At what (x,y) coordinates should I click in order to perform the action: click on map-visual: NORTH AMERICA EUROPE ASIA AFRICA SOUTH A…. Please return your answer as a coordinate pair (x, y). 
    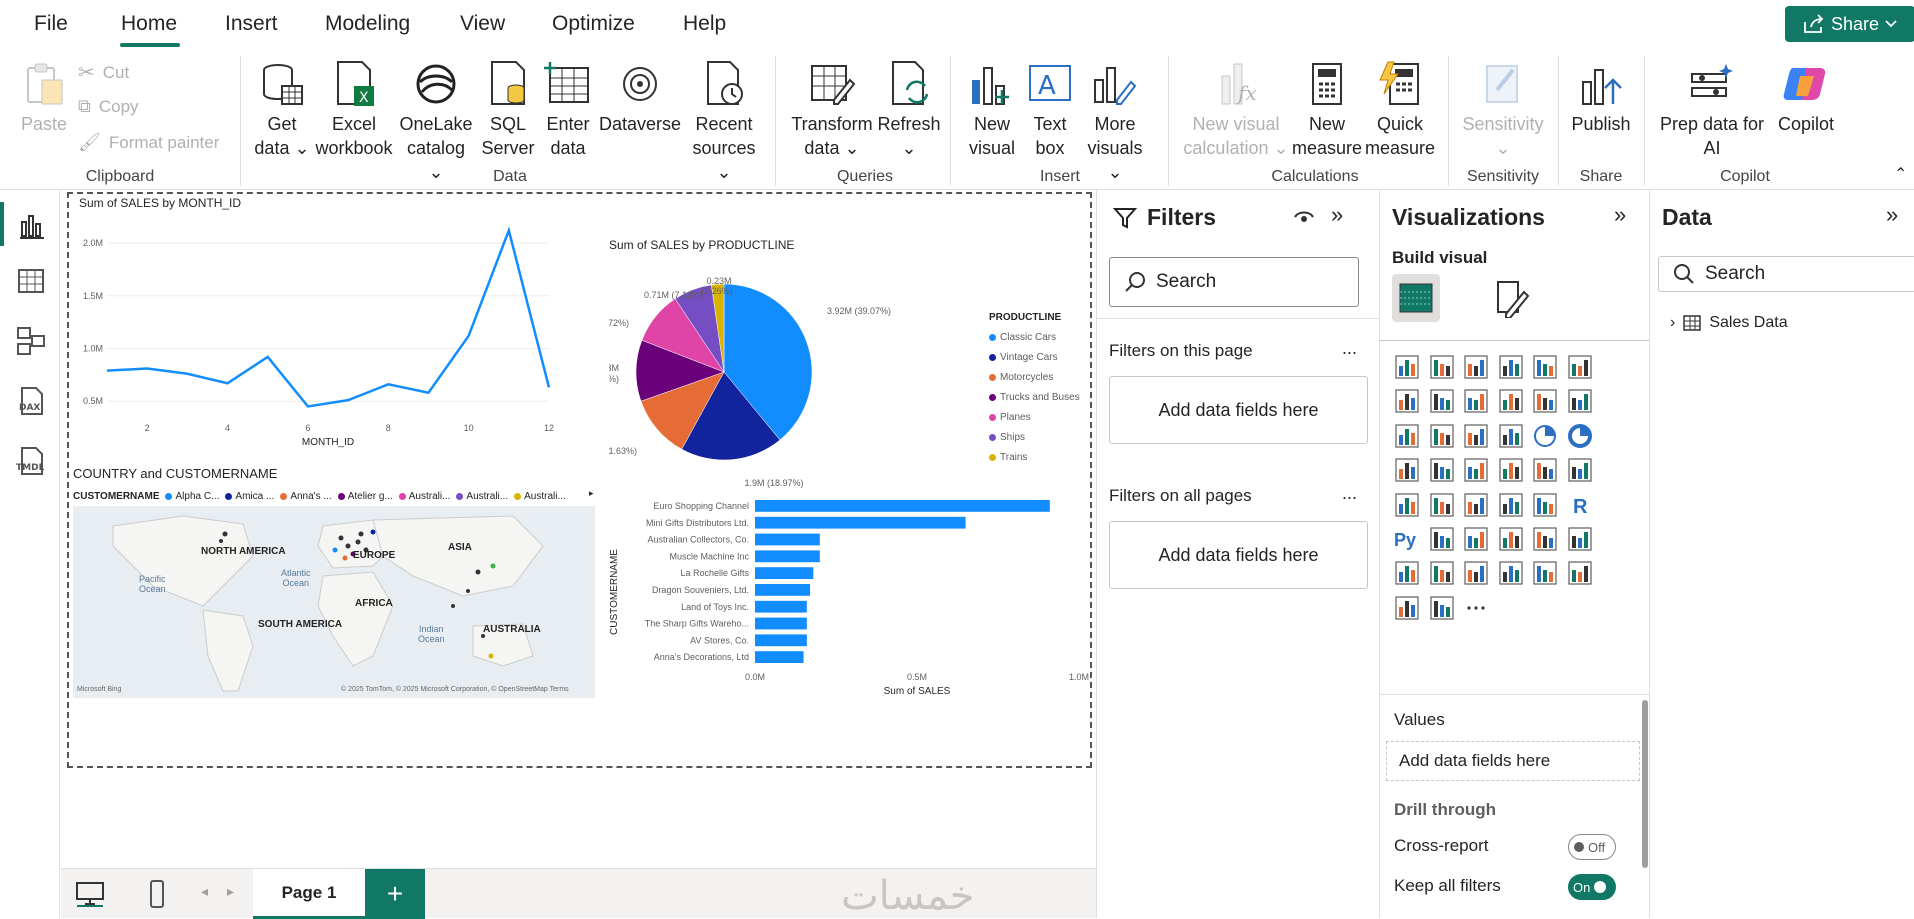
    Looking at the image, I should click on (334, 602).